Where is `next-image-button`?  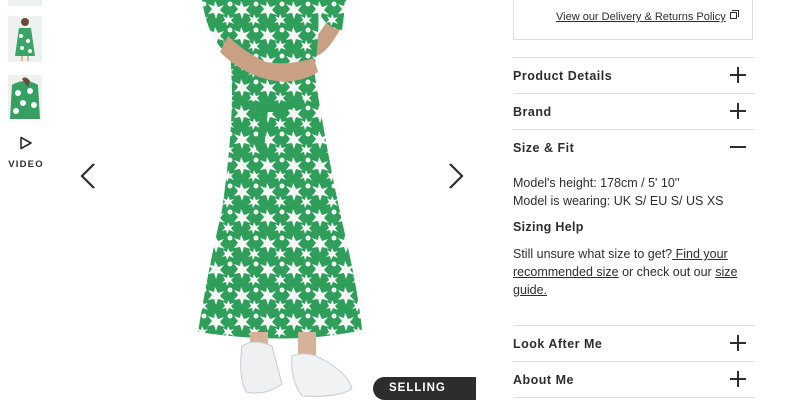
next-image-button is located at coordinates (455, 176).